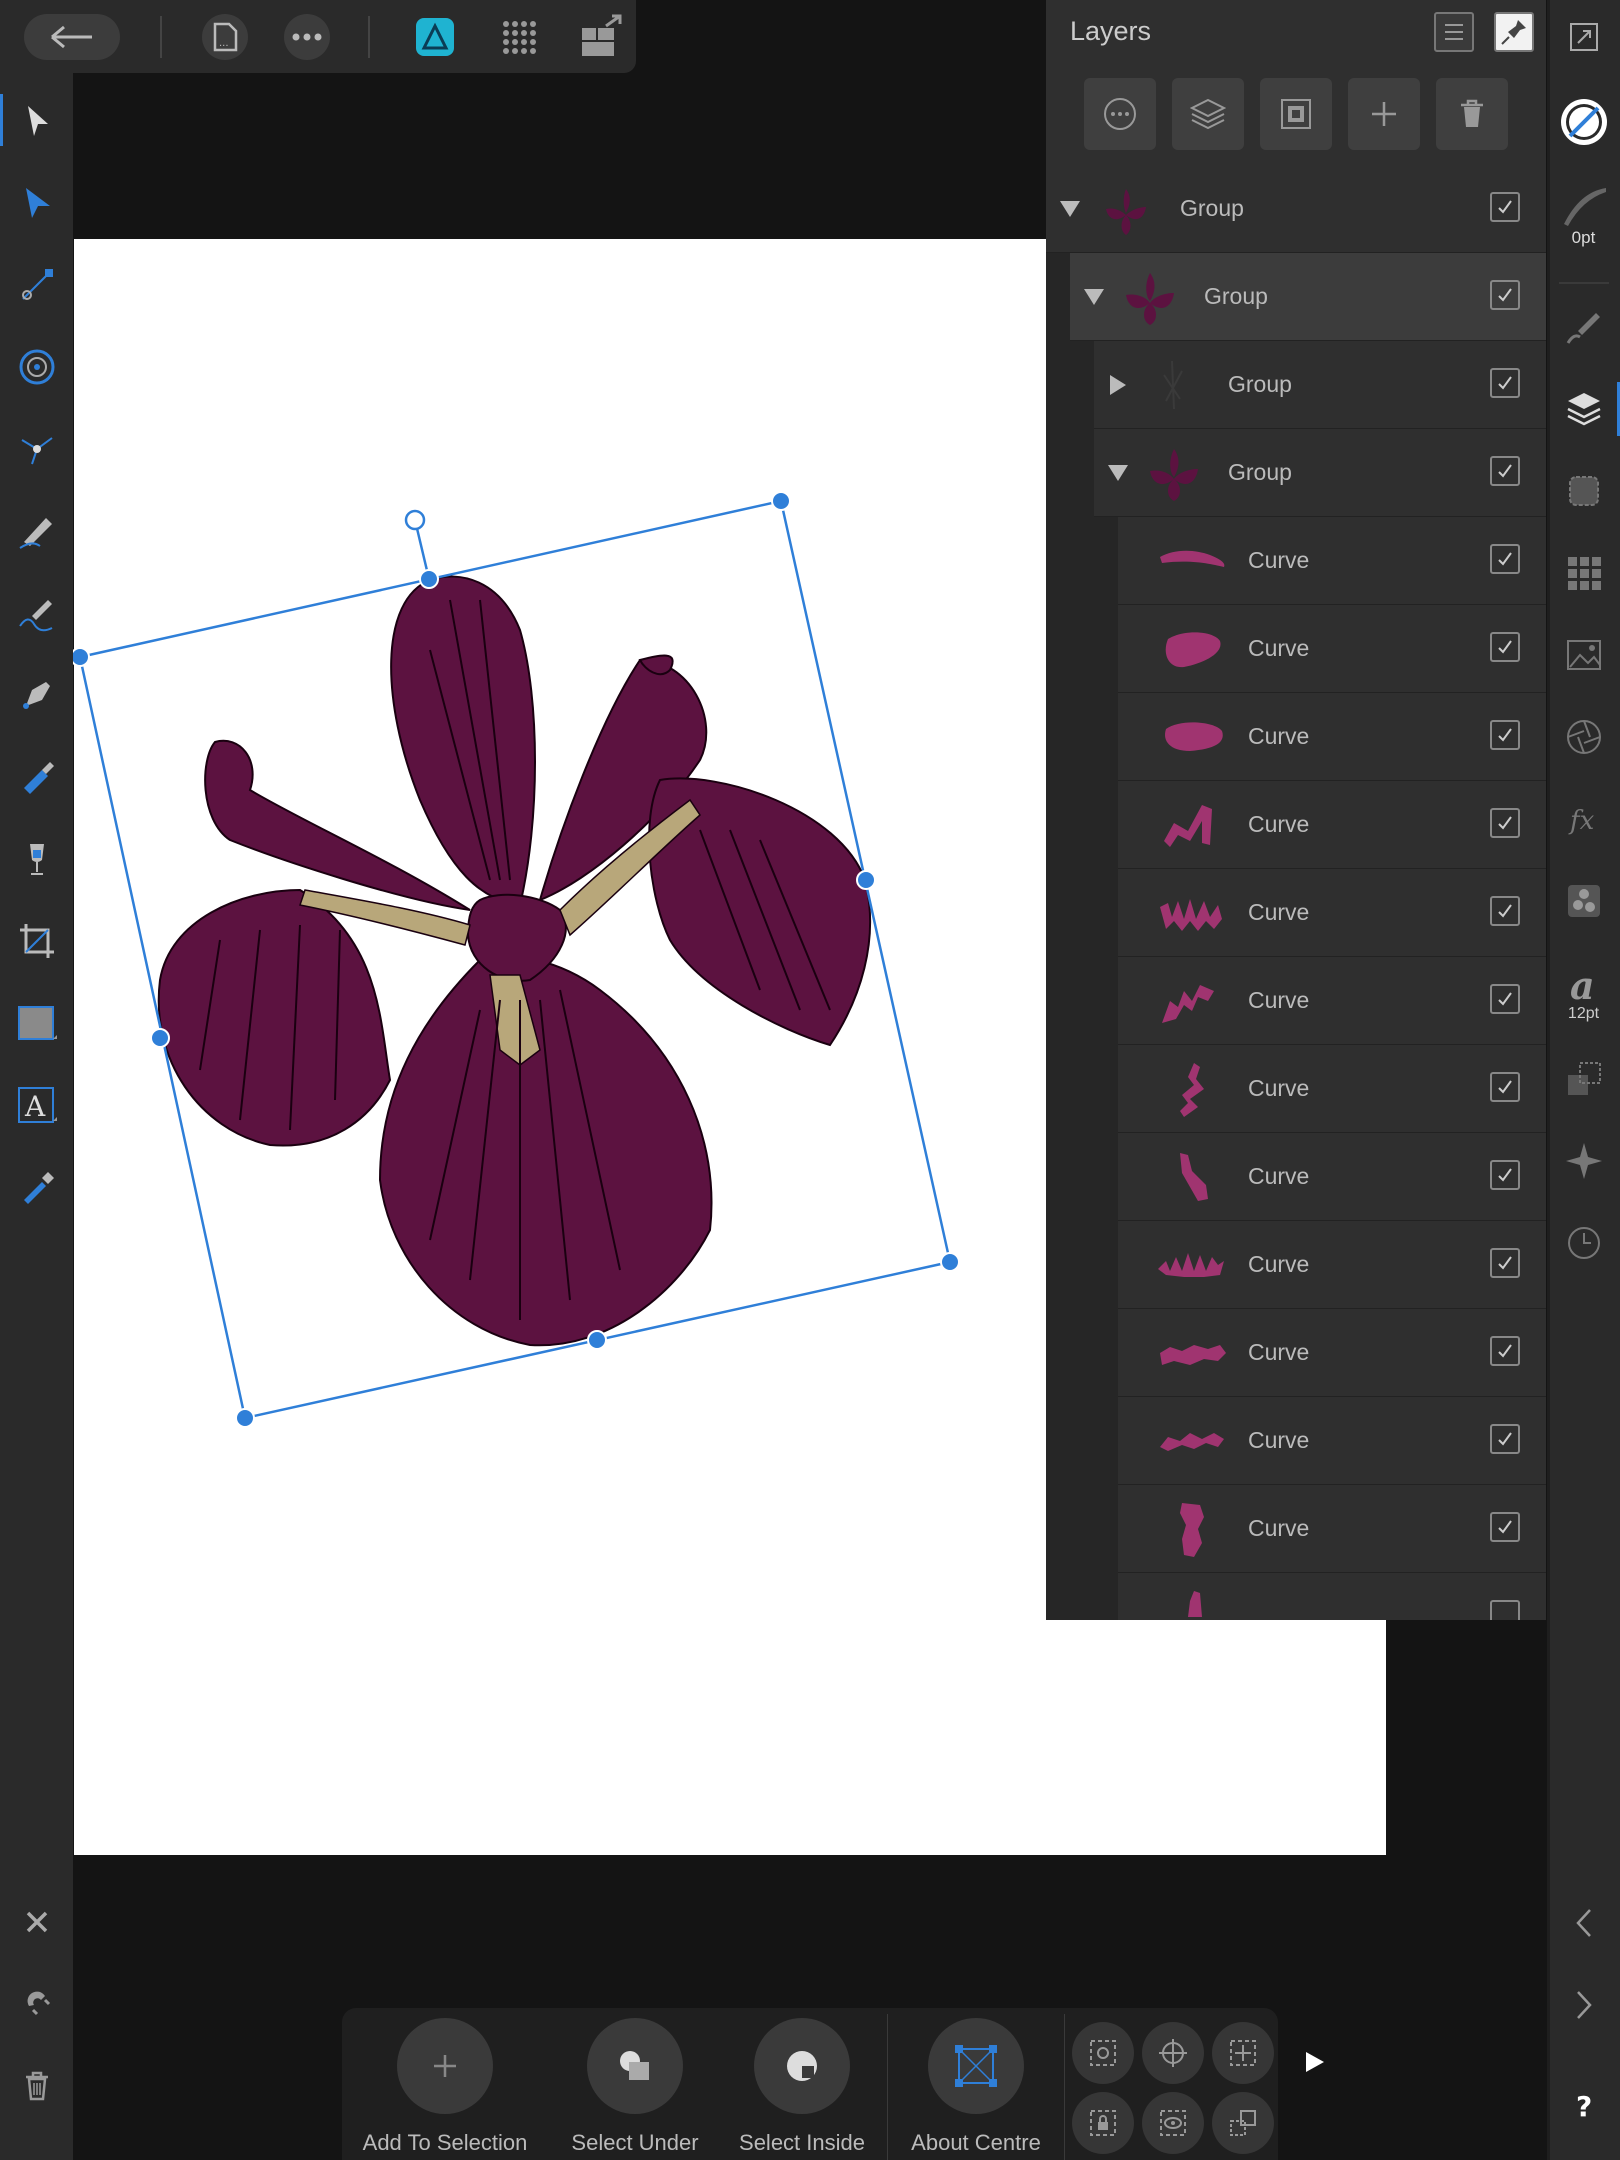 The height and width of the screenshot is (2160, 1620). Describe the element at coordinates (36, 121) in the screenshot. I see `move-tool` at that location.